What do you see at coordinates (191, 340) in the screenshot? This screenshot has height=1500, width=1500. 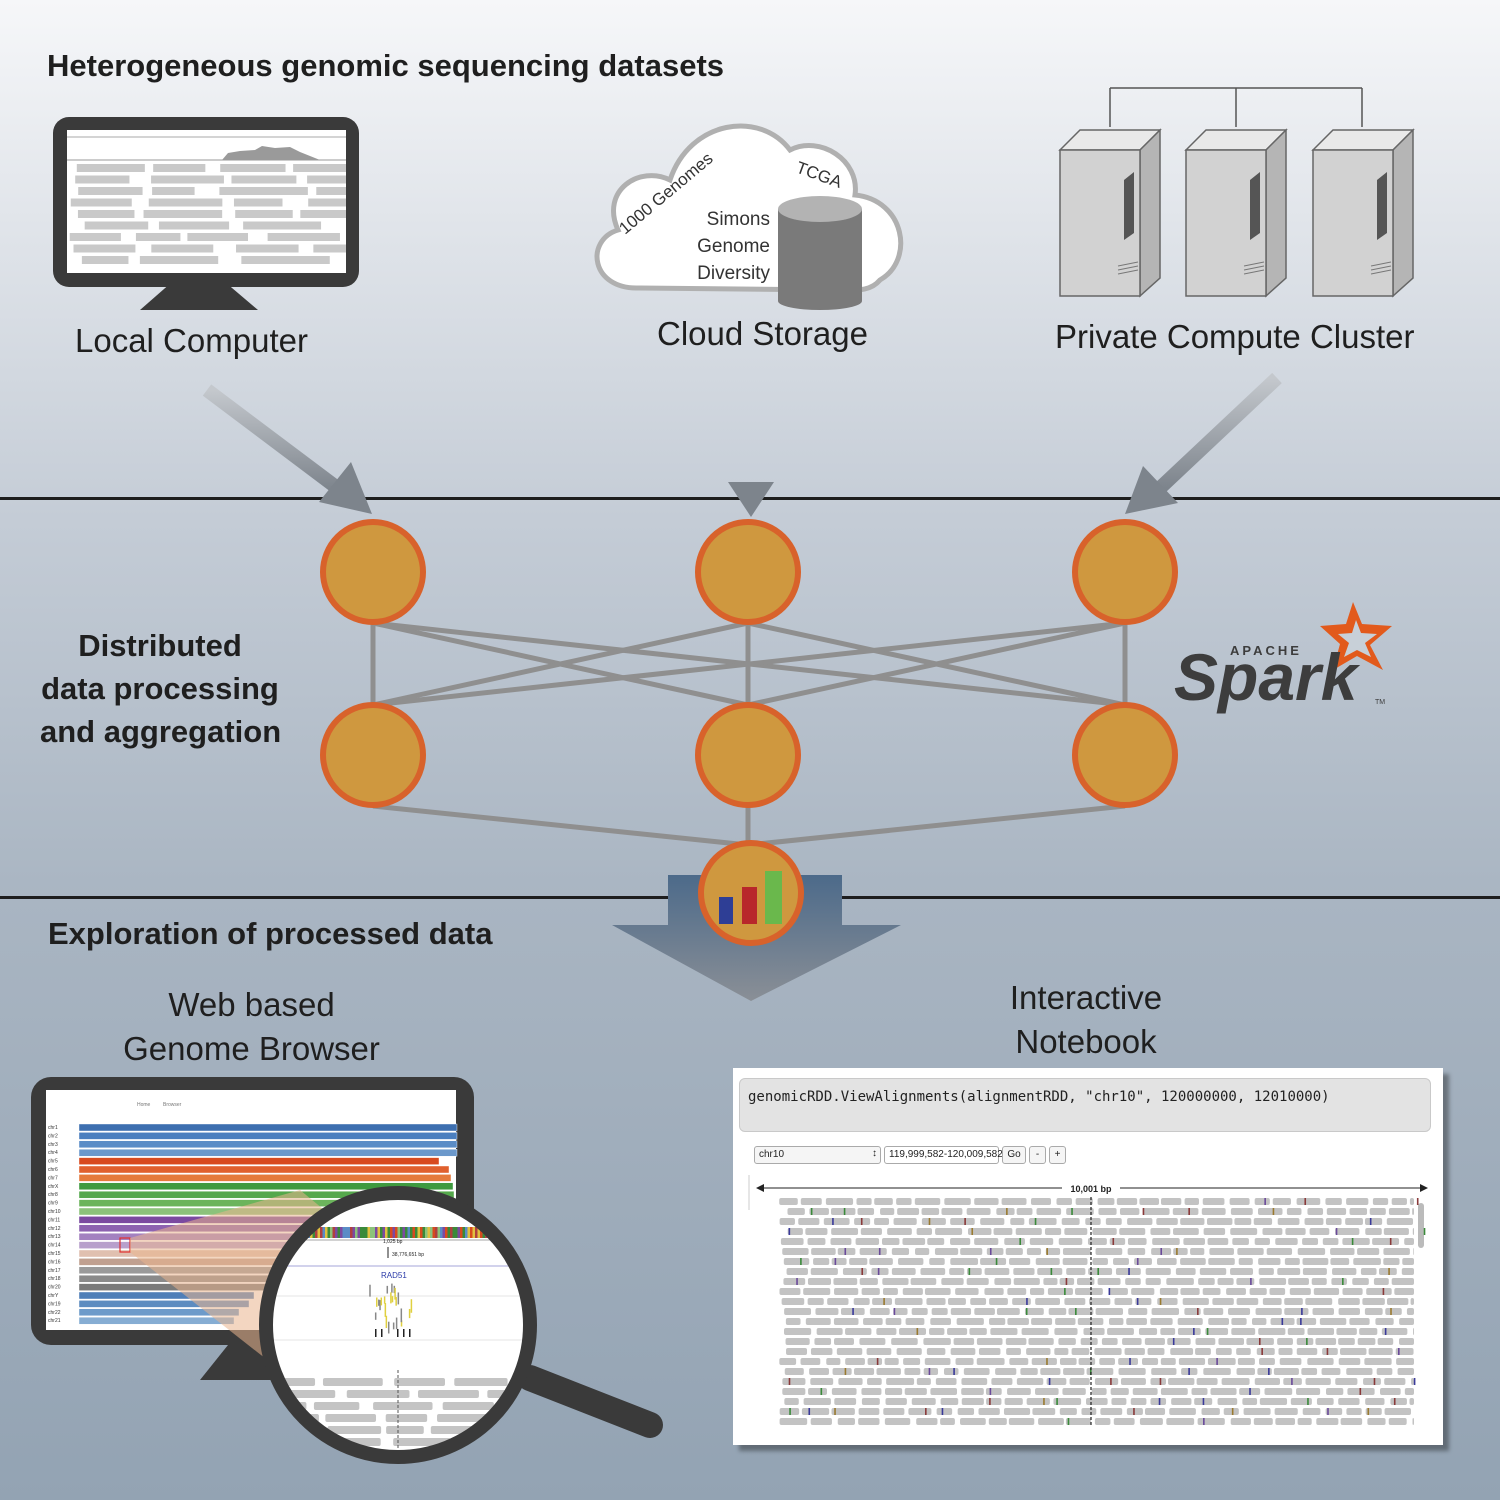 I see `local-computer-label: Local Computer` at bounding box center [191, 340].